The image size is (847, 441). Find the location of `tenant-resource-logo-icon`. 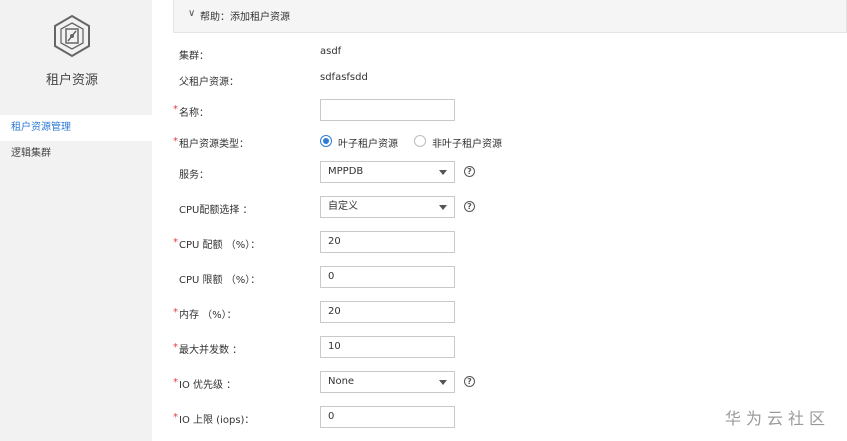

tenant-resource-logo-icon is located at coordinates (72, 36).